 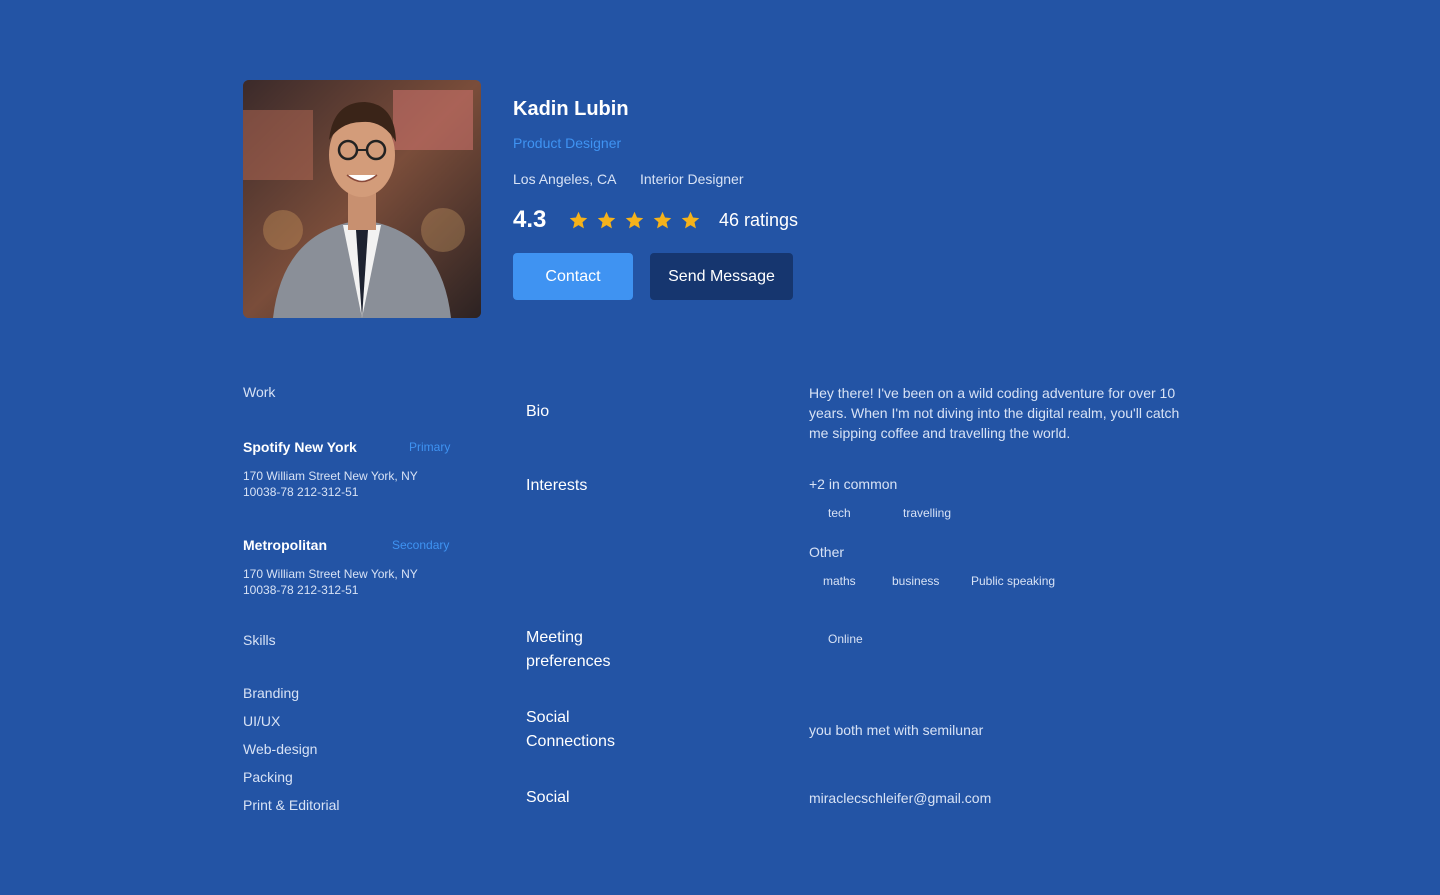 What do you see at coordinates (570, 729) in the screenshot?
I see `social-connections-heading: Social Connections` at bounding box center [570, 729].